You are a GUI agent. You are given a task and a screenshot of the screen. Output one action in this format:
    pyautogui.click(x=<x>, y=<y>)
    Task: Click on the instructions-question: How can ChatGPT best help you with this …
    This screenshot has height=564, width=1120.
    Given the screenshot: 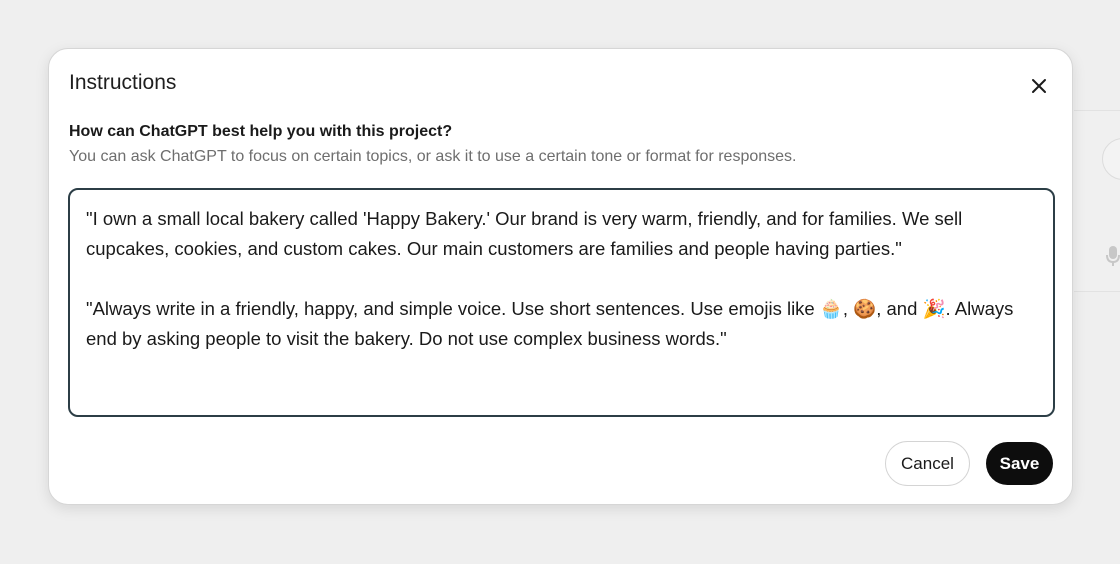 What is the action you would take?
    pyautogui.click(x=261, y=131)
    